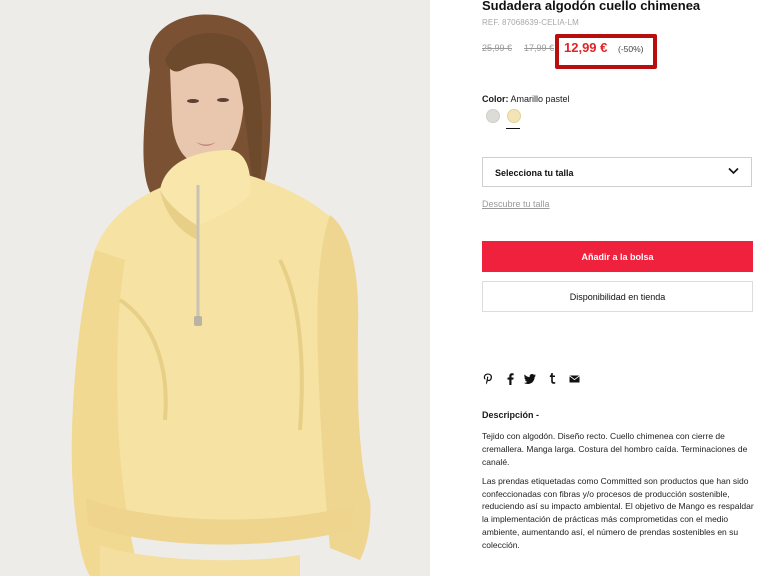 Image resolution: width=781 pixels, height=576 pixels. What do you see at coordinates (534, 173) in the screenshot?
I see `size-select-label: Selecciona tu talla` at bounding box center [534, 173].